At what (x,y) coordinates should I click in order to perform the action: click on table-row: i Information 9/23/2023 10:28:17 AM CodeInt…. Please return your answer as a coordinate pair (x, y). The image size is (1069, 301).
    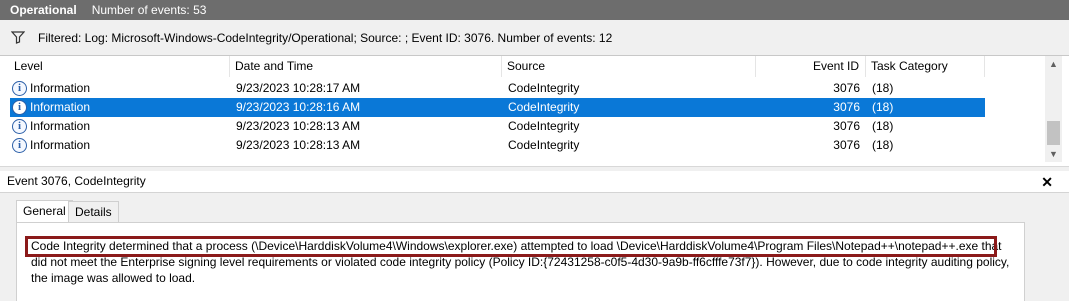
    Looking at the image, I should click on (497, 88).